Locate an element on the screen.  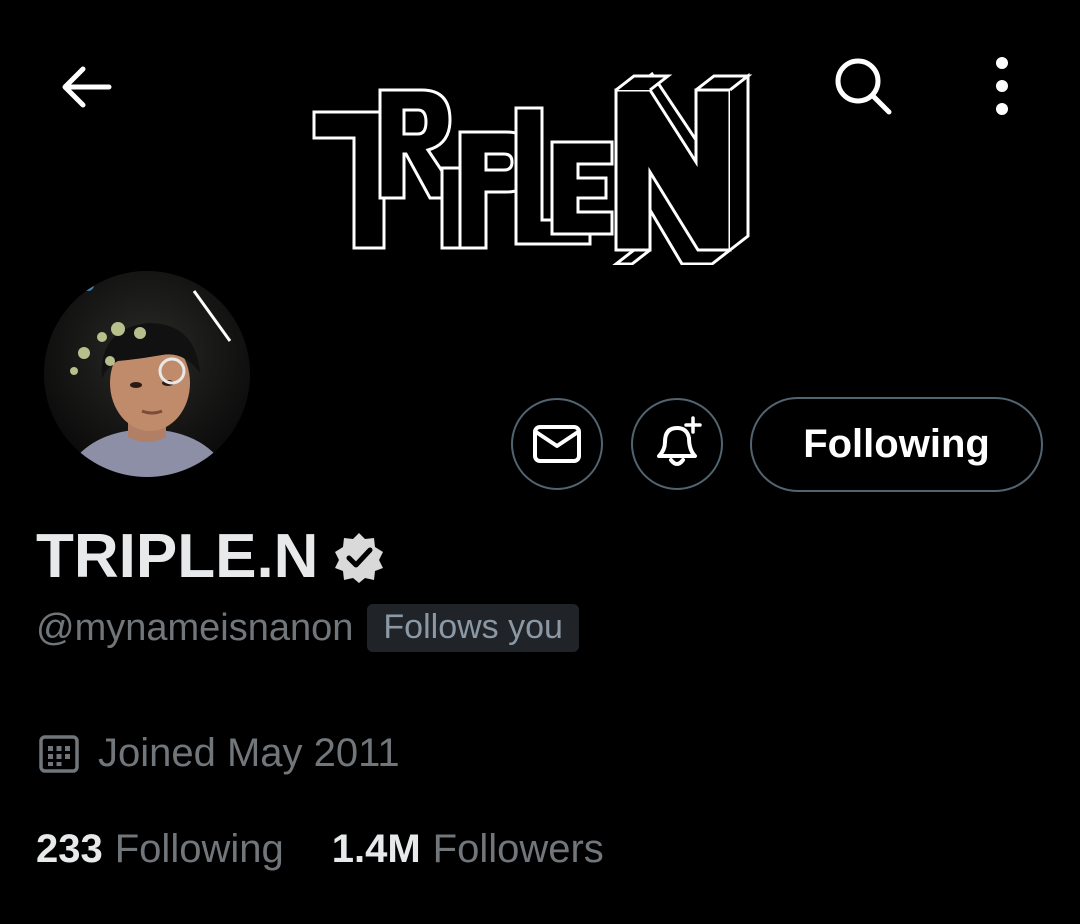
search-icon is located at coordinates (863, 86).